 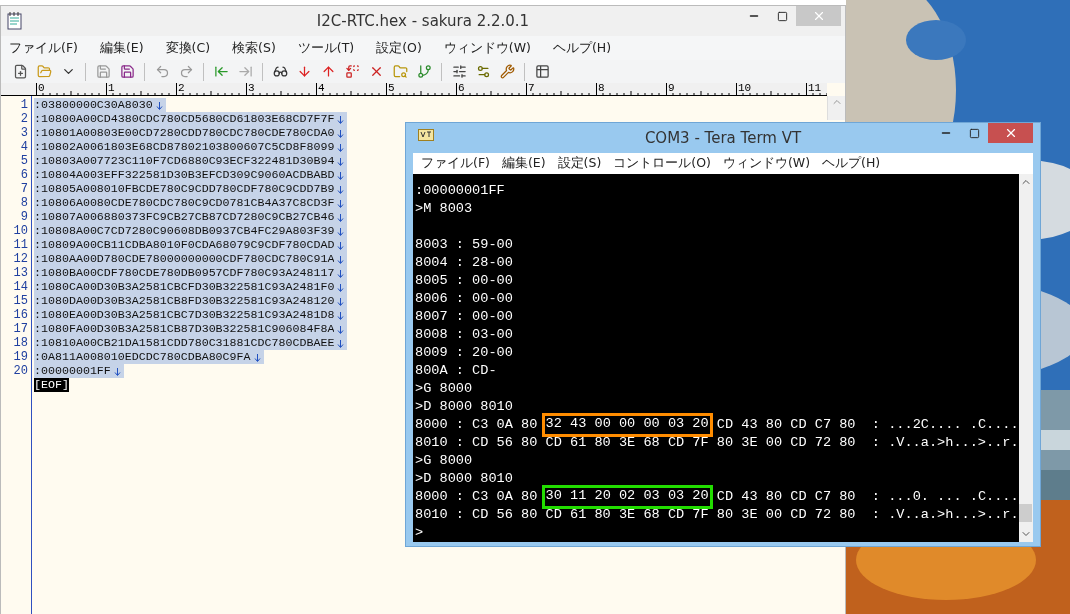 What do you see at coordinates (280, 71) in the screenshot?
I see `glasses-icon` at bounding box center [280, 71].